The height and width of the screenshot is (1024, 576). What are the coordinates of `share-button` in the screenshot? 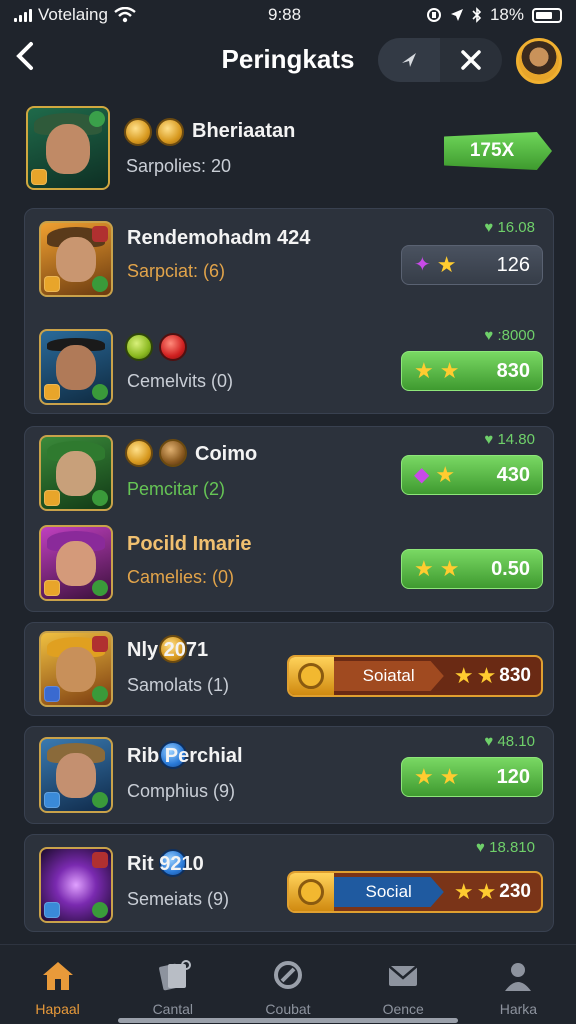 It's located at (409, 60).